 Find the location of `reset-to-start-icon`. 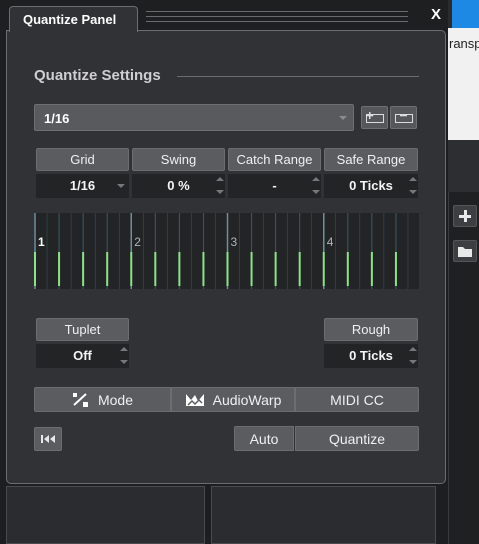

reset-to-start-icon is located at coordinates (48, 439).